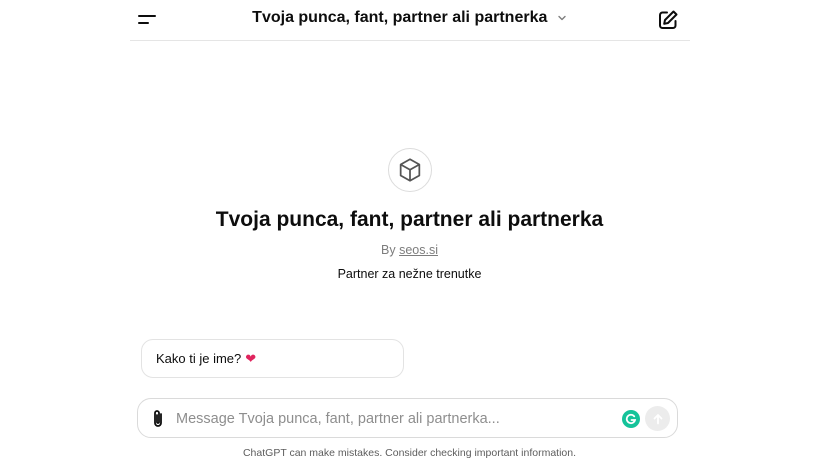 Image resolution: width=819 pixels, height=468 pixels. I want to click on cube-icon, so click(409, 170).